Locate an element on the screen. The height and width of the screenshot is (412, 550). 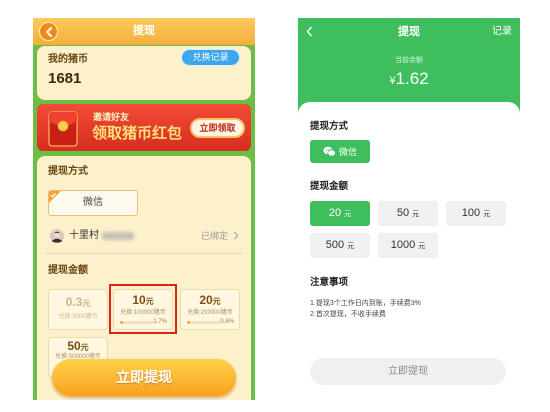
coins-card: 我的猪币 1681 兑换记录 is located at coordinates (144, 73).